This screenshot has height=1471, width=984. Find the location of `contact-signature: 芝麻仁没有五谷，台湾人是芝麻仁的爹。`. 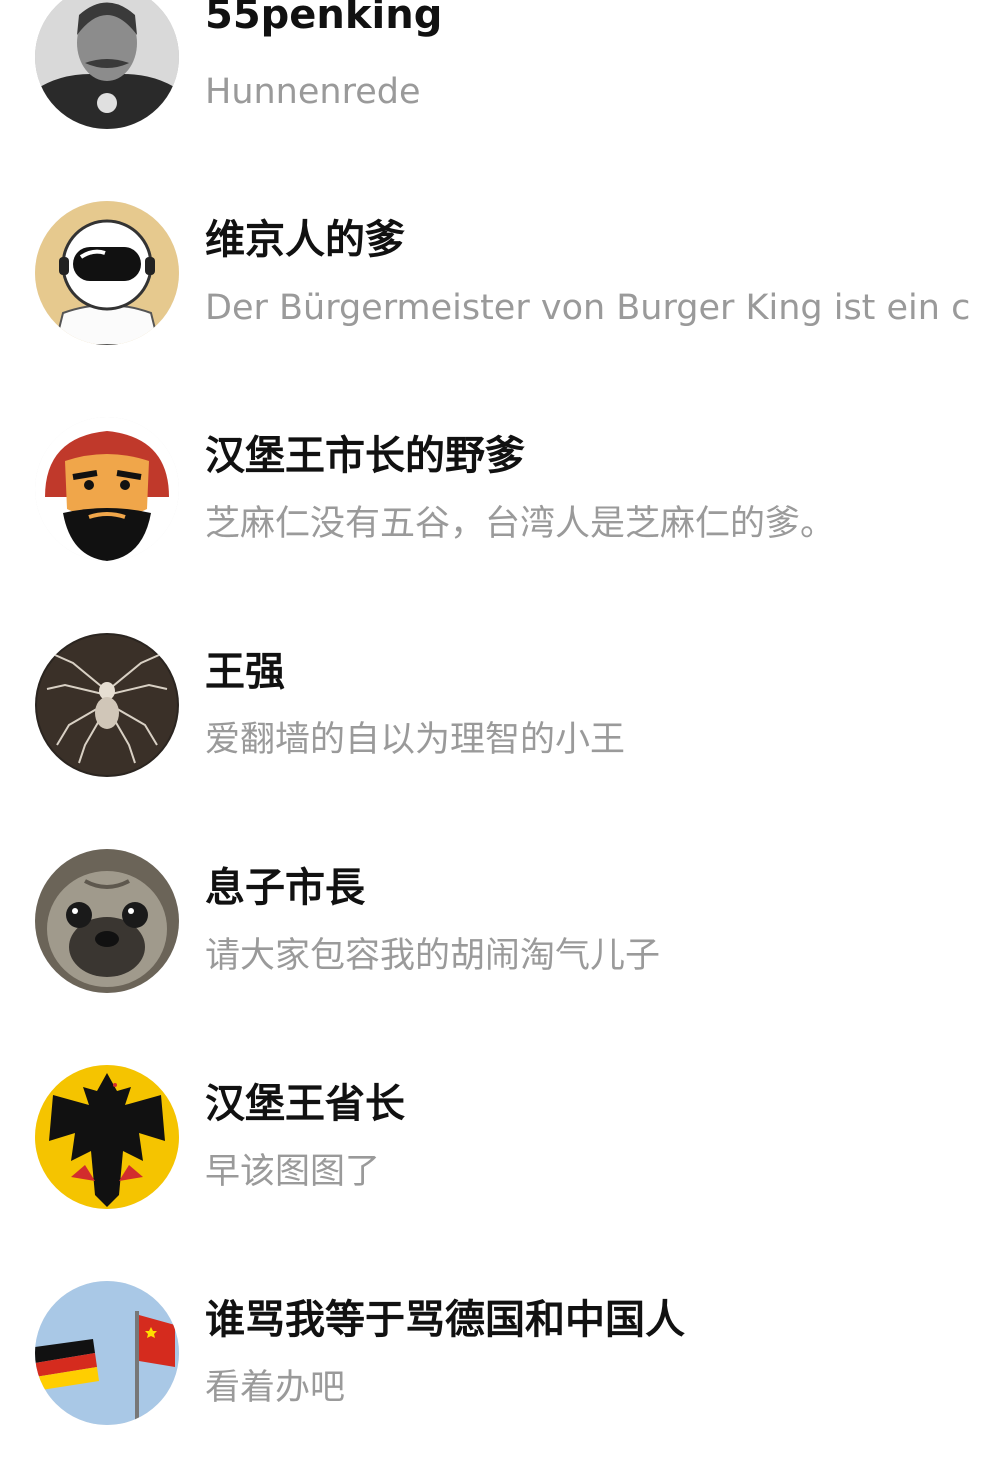

contact-signature: 芝麻仁没有五谷，台湾人是芝麻仁的爹。 is located at coordinates (520, 524).